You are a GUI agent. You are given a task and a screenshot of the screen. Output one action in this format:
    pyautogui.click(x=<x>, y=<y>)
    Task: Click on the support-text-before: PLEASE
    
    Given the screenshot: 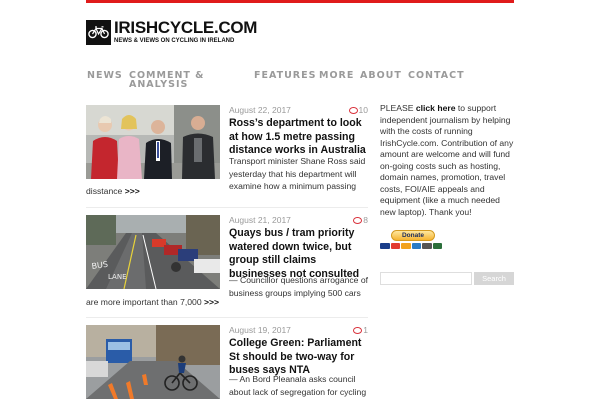 What is the action you would take?
    pyautogui.click(x=398, y=108)
    